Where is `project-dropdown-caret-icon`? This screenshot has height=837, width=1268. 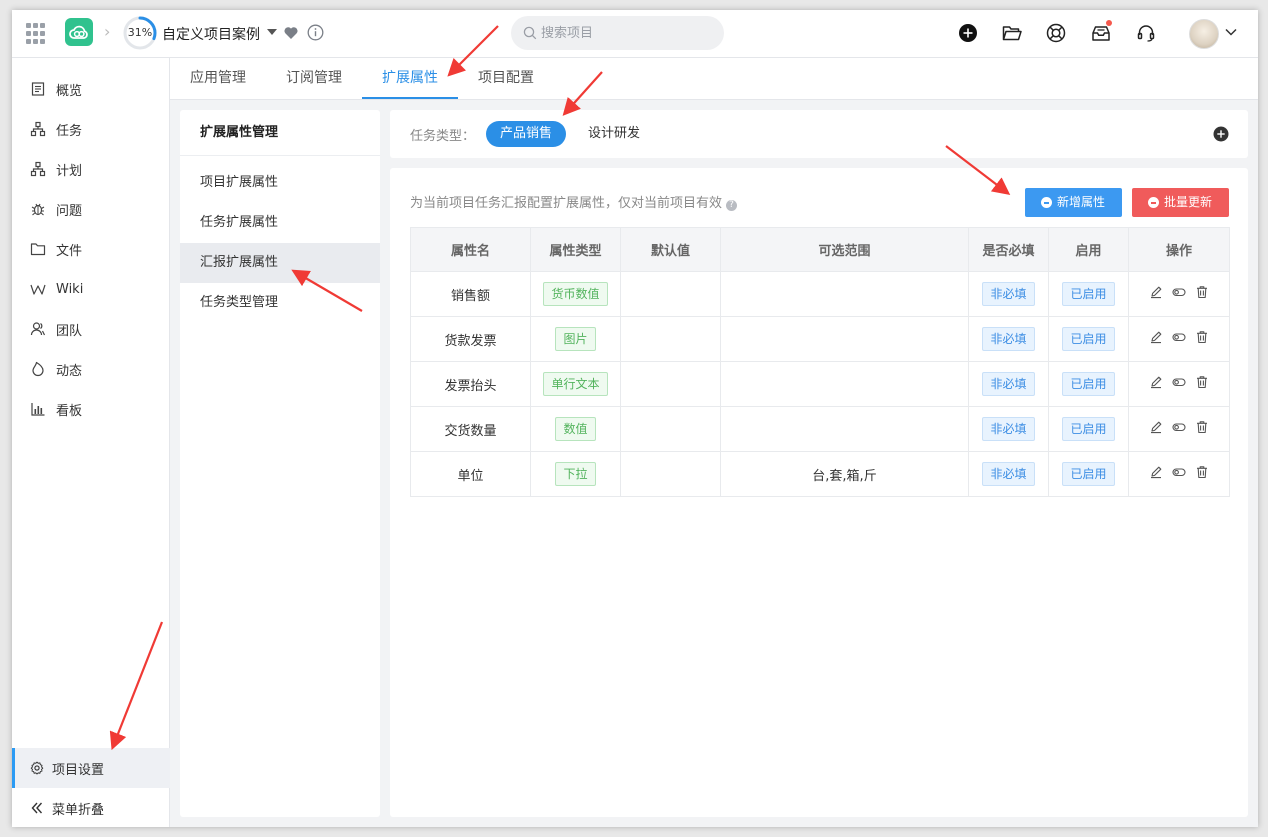 project-dropdown-caret-icon is located at coordinates (272, 32).